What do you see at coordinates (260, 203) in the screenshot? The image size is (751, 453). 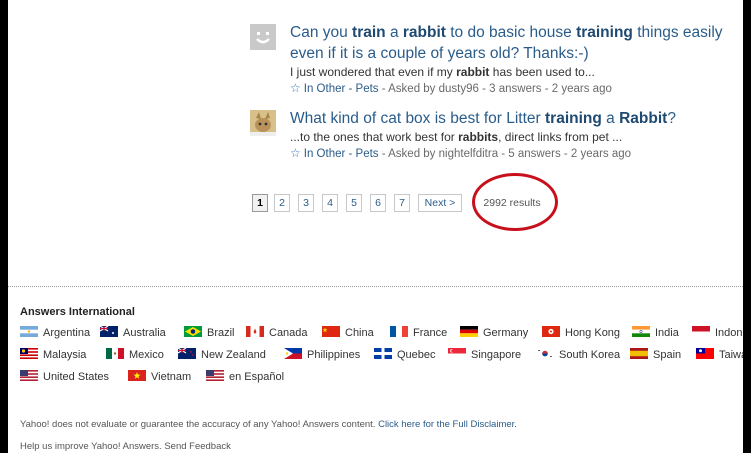 I see `page-1-button: 1` at bounding box center [260, 203].